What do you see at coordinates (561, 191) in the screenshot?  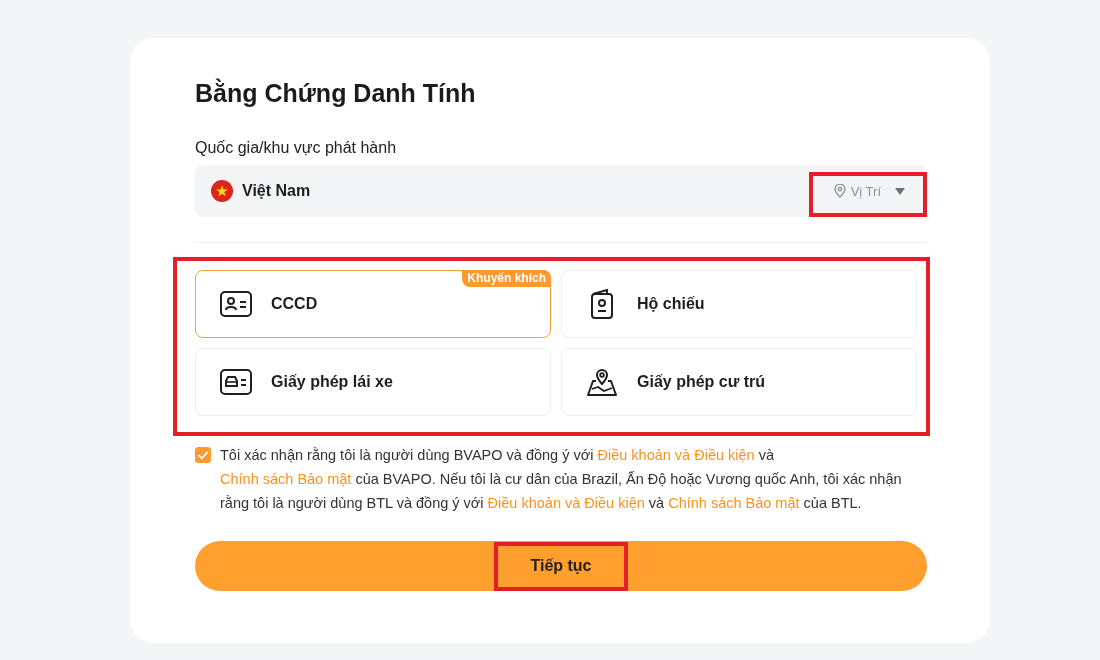 I see `country-select: Việt Nam Vị Trí` at bounding box center [561, 191].